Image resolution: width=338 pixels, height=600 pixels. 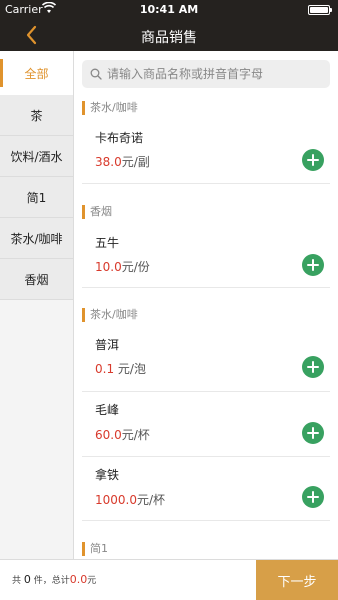 I want to click on price-unit: 元/份, so click(x=135, y=267).